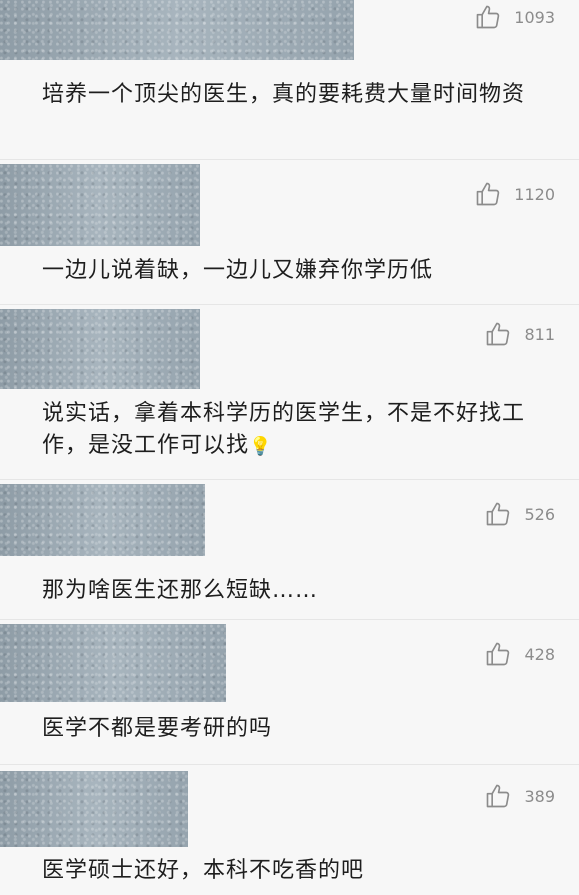  Describe the element at coordinates (539, 334) in the screenshot. I see `like-count: 811` at that location.